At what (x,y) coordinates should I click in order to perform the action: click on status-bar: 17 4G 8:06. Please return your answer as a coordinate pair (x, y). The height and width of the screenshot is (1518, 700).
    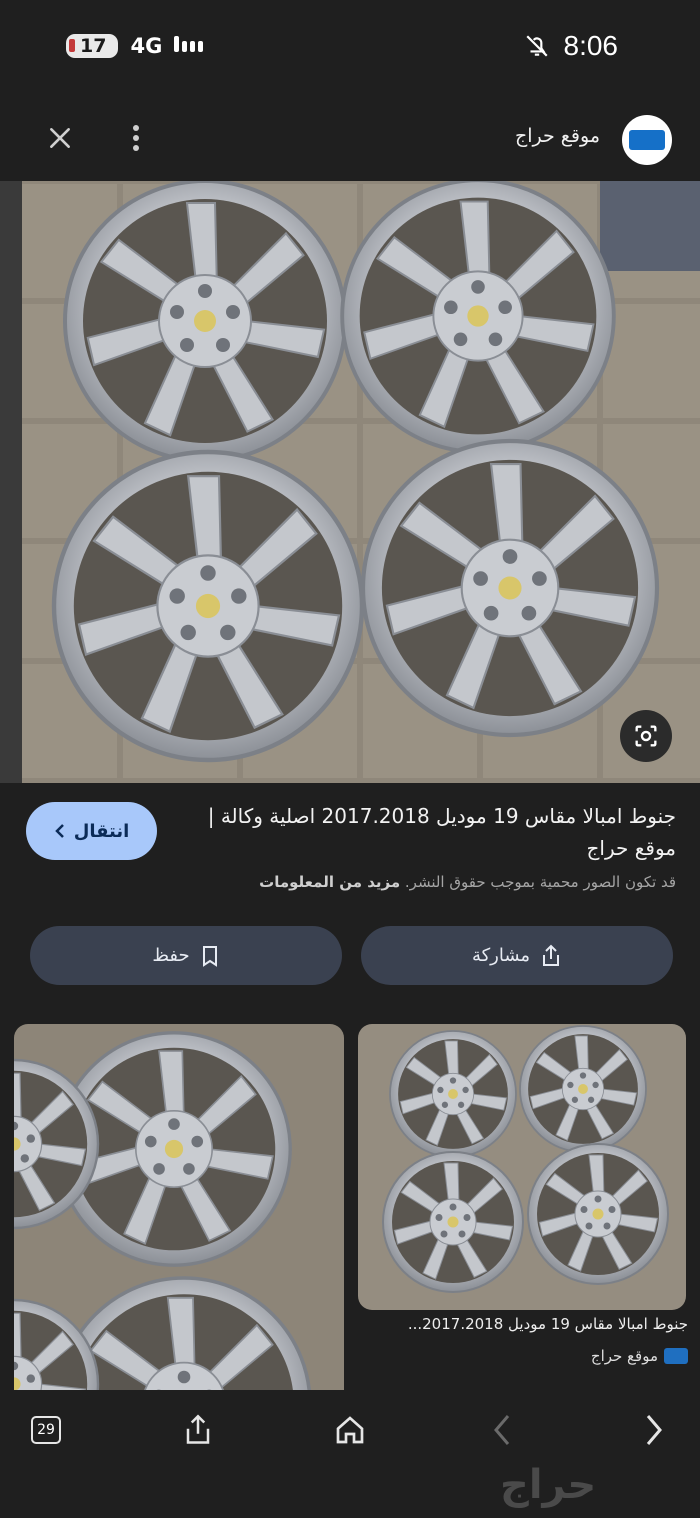
    Looking at the image, I should click on (350, 47).